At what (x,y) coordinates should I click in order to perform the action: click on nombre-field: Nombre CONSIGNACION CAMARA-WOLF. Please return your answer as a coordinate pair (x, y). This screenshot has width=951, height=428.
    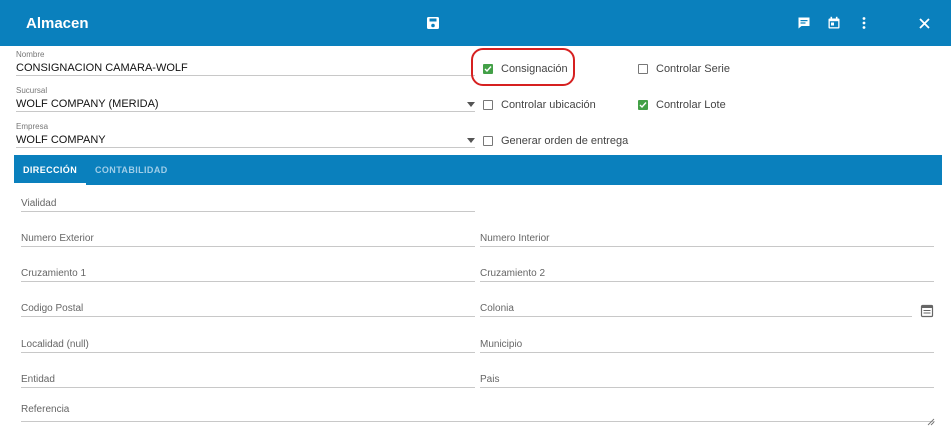
    Looking at the image, I should click on (245, 63).